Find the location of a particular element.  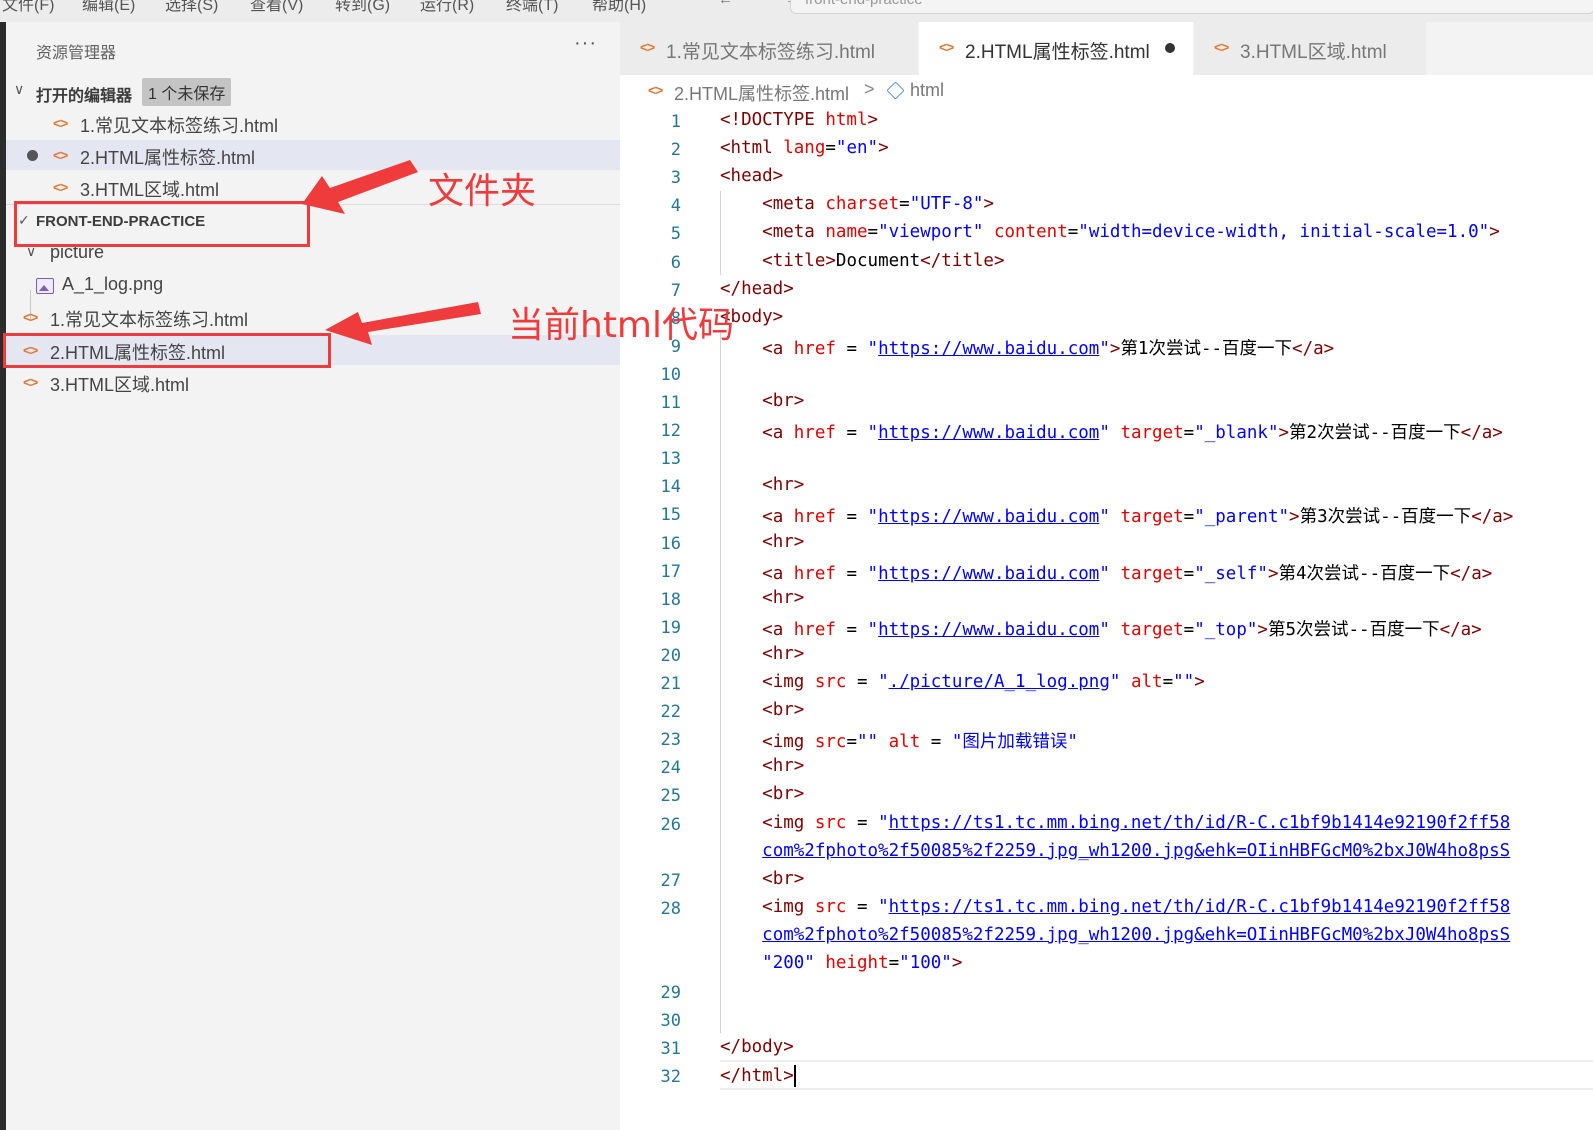

annotation-arrows is located at coordinates (391, 252).